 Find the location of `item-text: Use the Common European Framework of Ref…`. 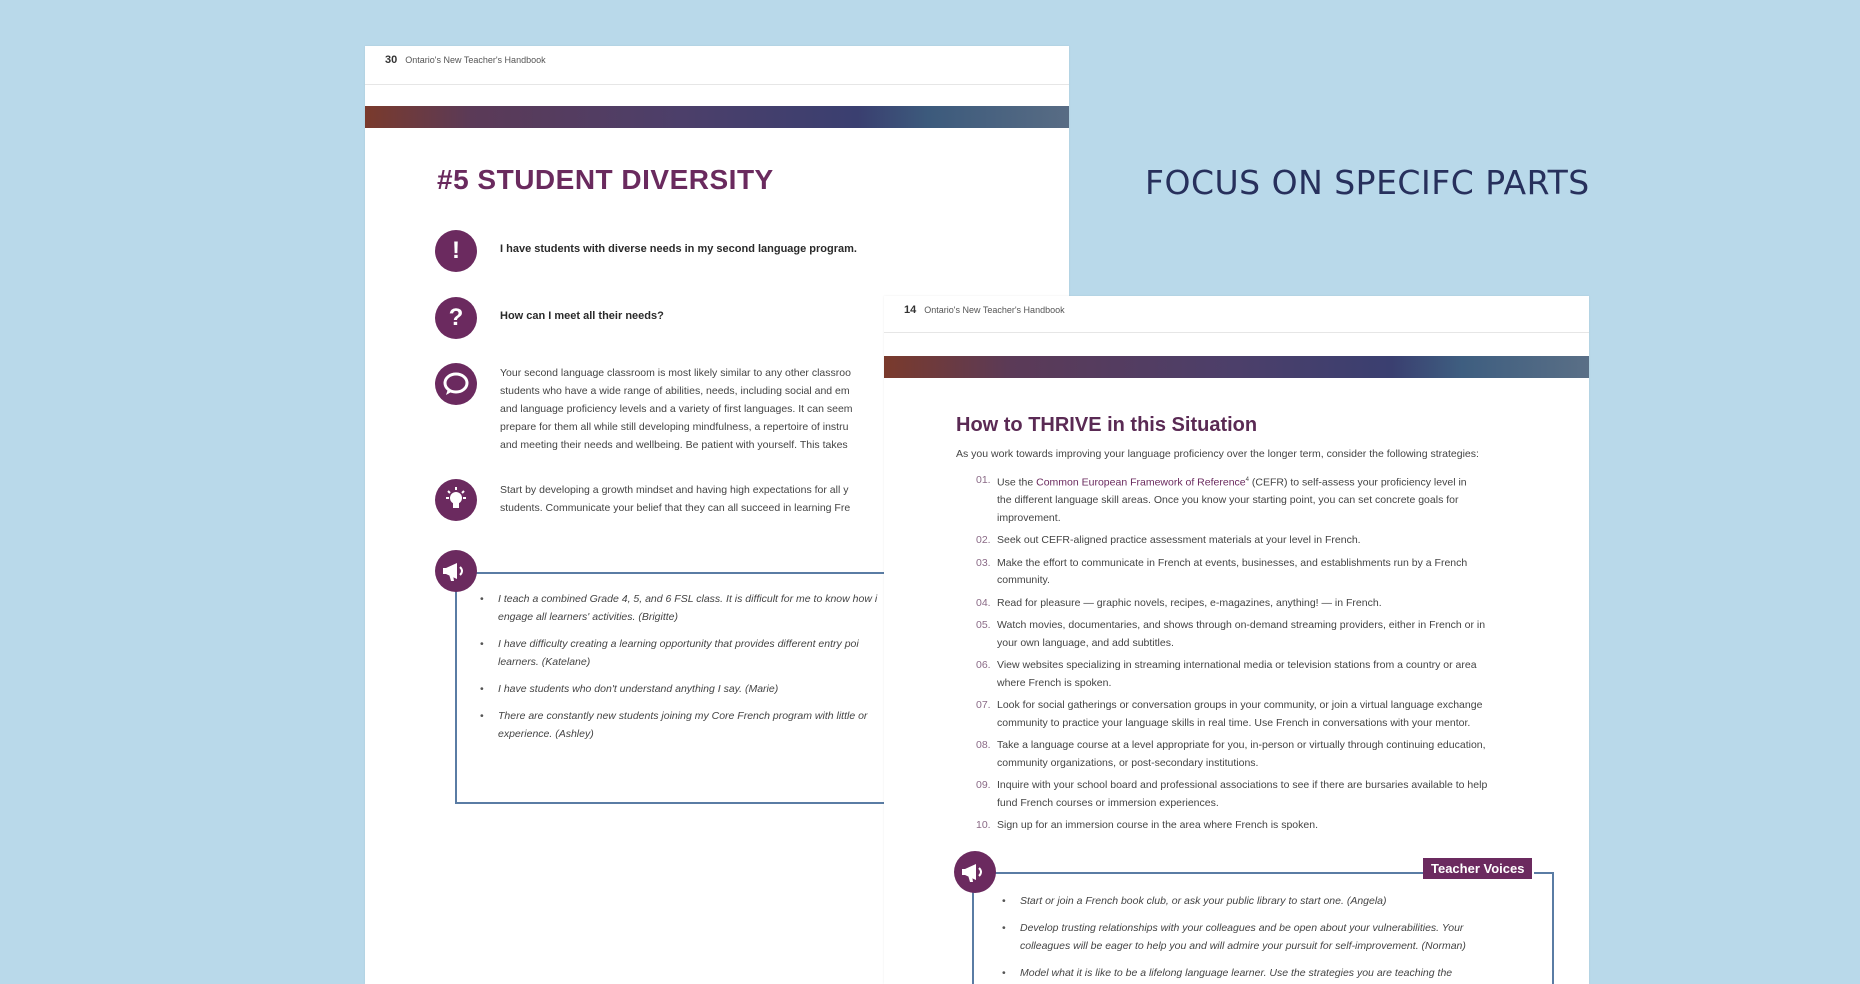

item-text: Use the Common European Framework of Ref… is located at coordinates (1276, 499).